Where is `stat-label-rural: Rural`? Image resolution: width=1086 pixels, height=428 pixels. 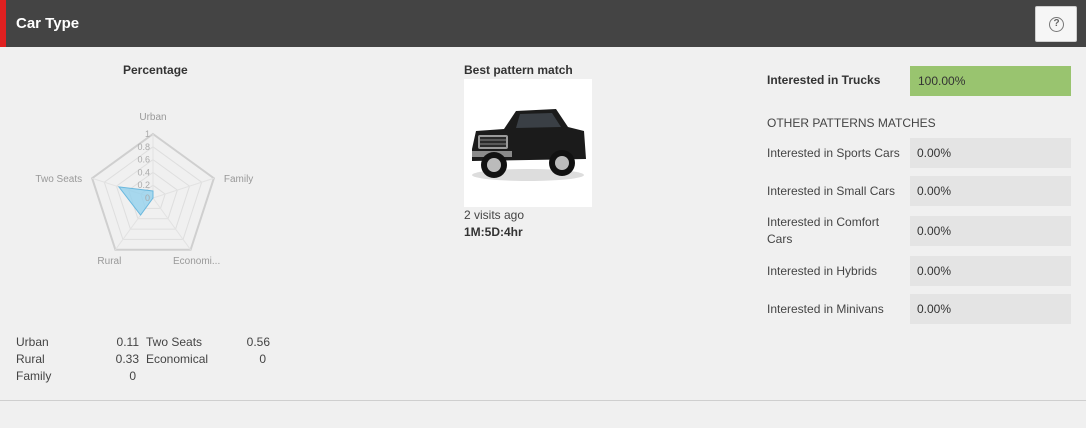
stat-label-rural: Rural is located at coordinates (30, 359).